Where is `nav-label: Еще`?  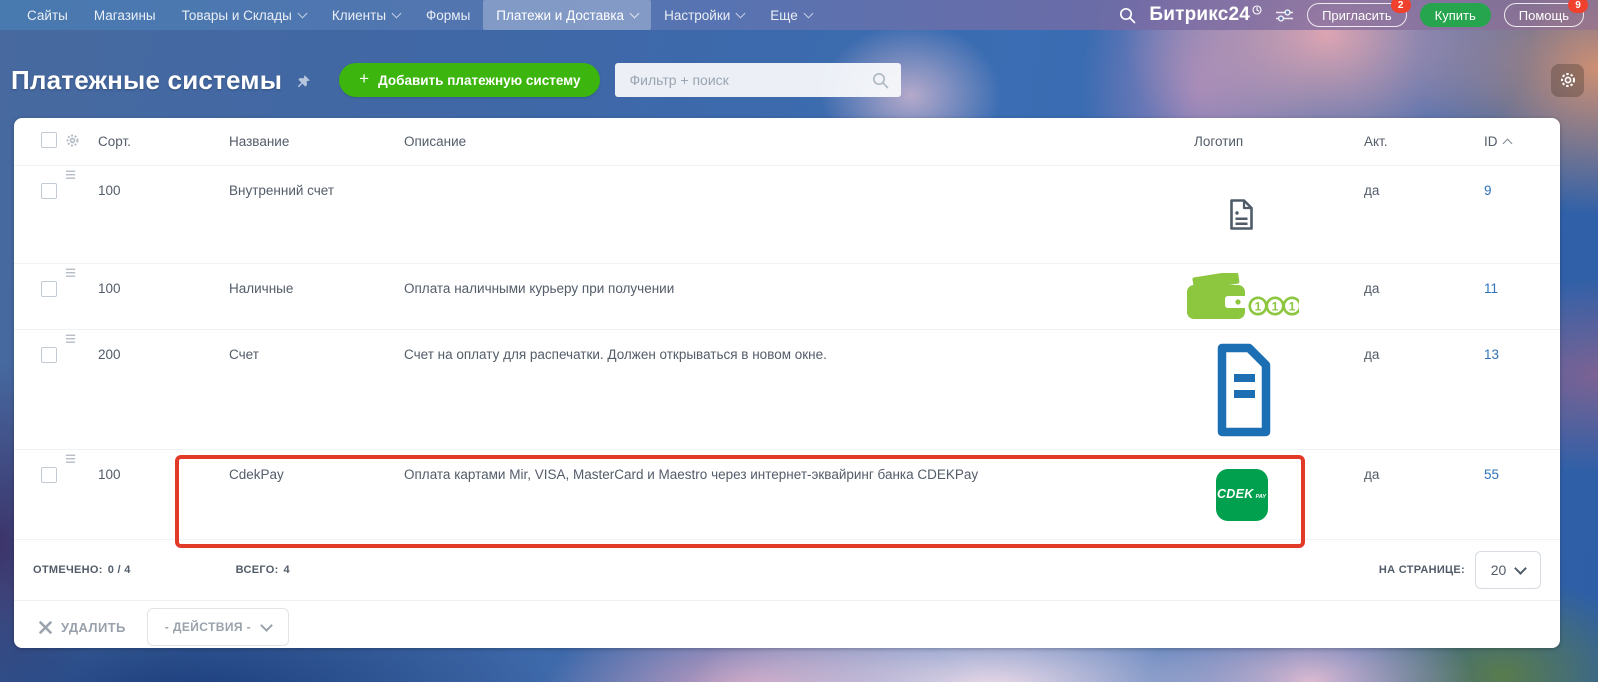
nav-label: Еще is located at coordinates (784, 15).